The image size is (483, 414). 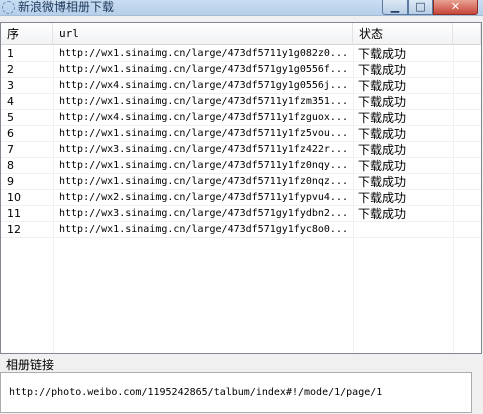 I want to click on row-seq: 6, so click(x=10, y=133).